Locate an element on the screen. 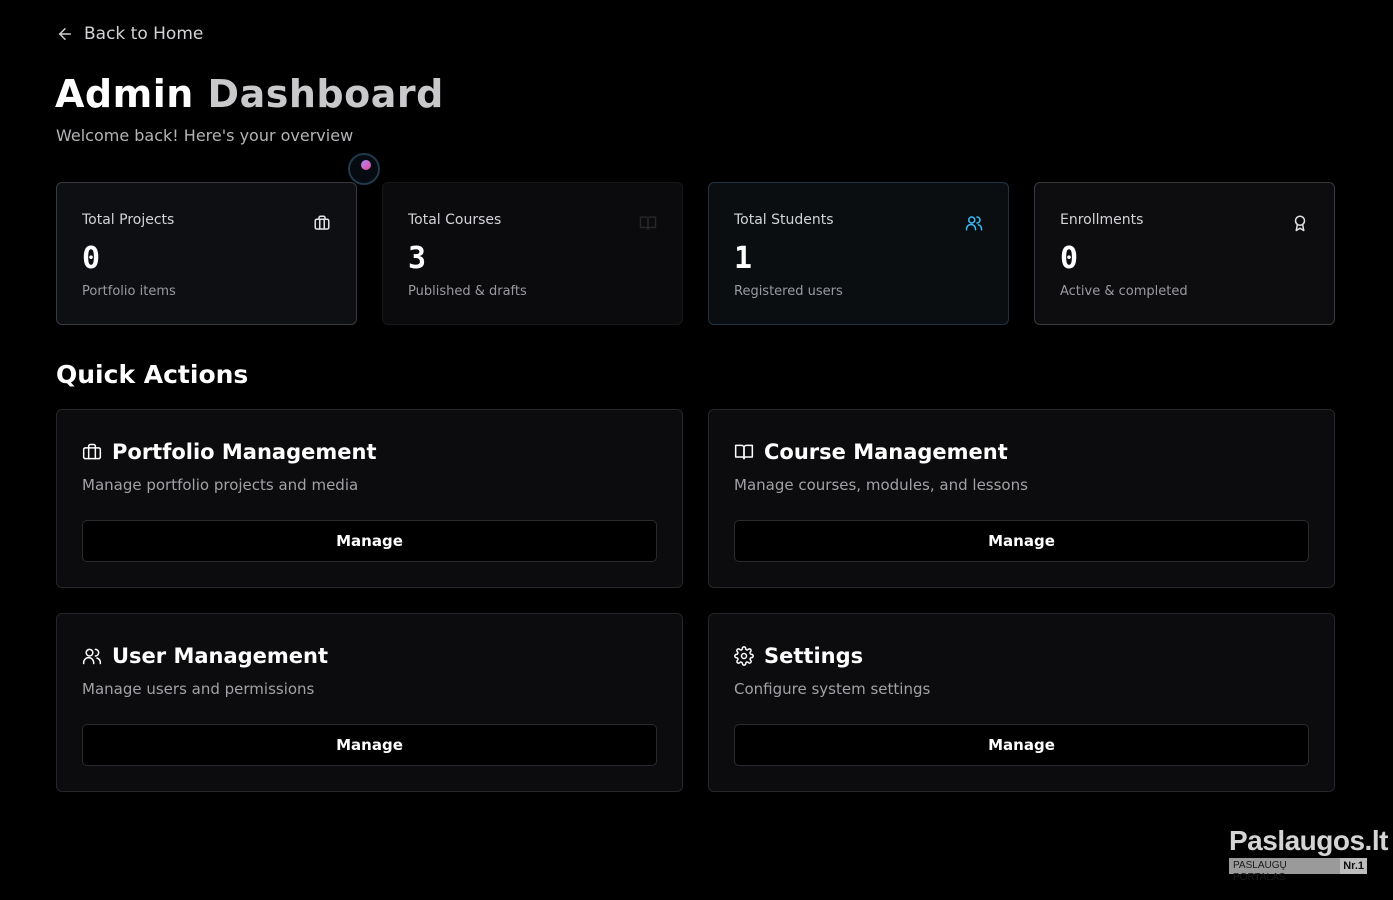 This screenshot has height=900, width=1393. page-title: Admin Dashboard is located at coordinates (249, 94).